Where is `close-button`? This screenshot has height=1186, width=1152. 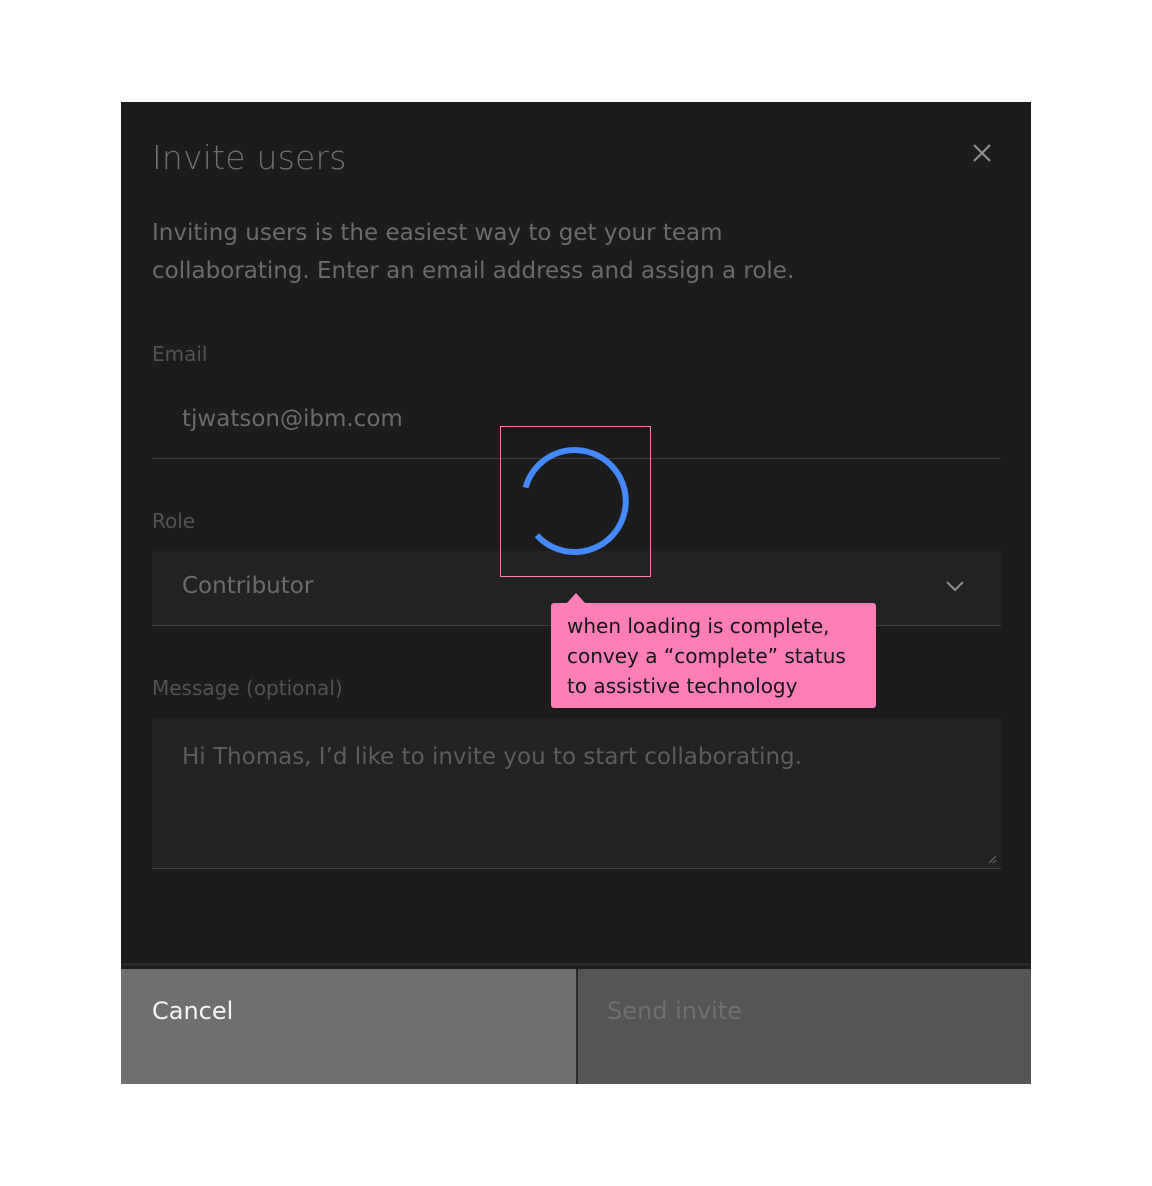
close-button is located at coordinates (982, 153).